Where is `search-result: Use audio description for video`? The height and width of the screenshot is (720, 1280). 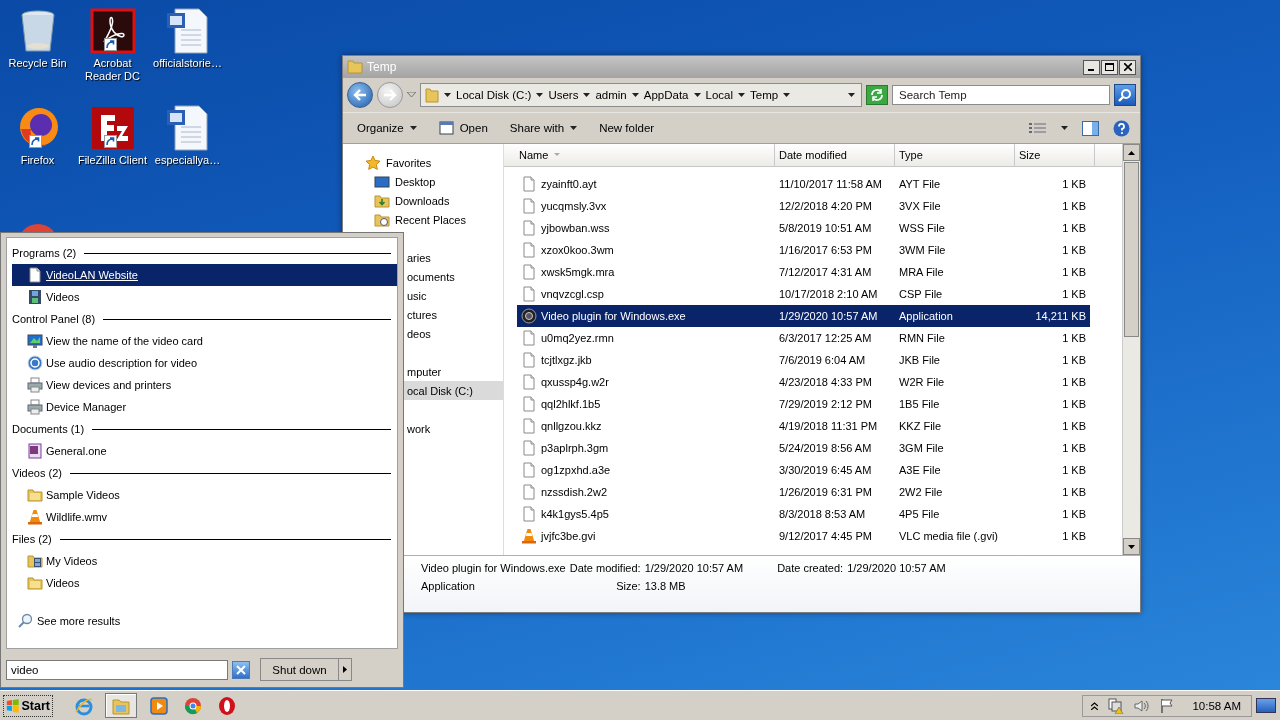 search-result: Use audio description for video is located at coordinates (204, 363).